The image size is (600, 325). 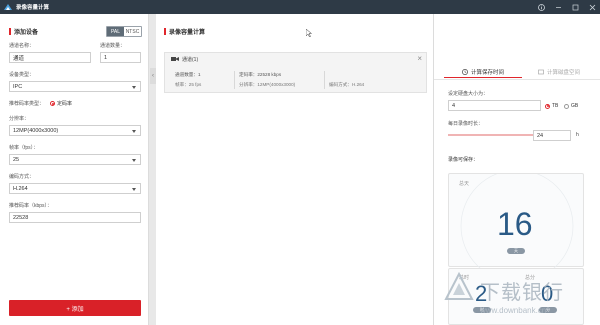 I want to click on device-type-value: IPC, so click(x=18, y=86).